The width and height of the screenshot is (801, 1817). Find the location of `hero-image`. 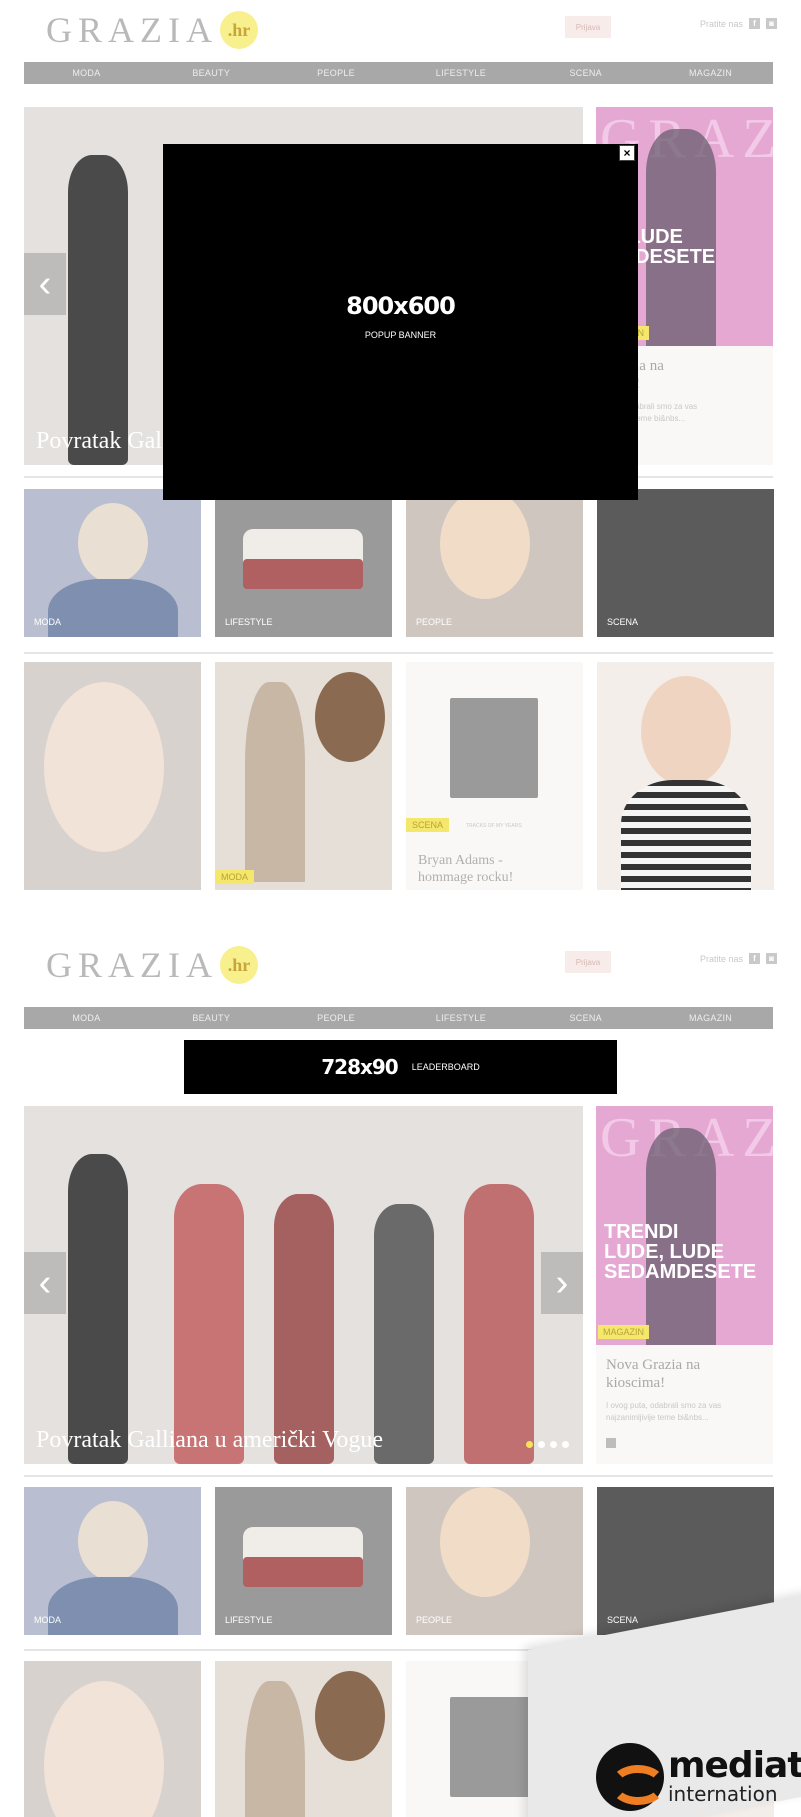

hero-image is located at coordinates (303, 1285).